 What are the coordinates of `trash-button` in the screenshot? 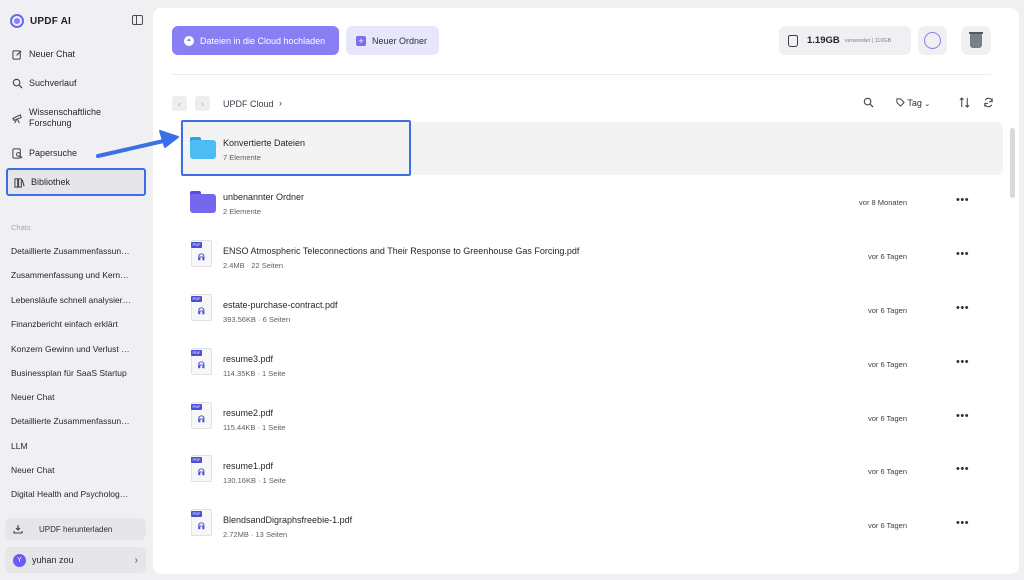 It's located at (976, 40).